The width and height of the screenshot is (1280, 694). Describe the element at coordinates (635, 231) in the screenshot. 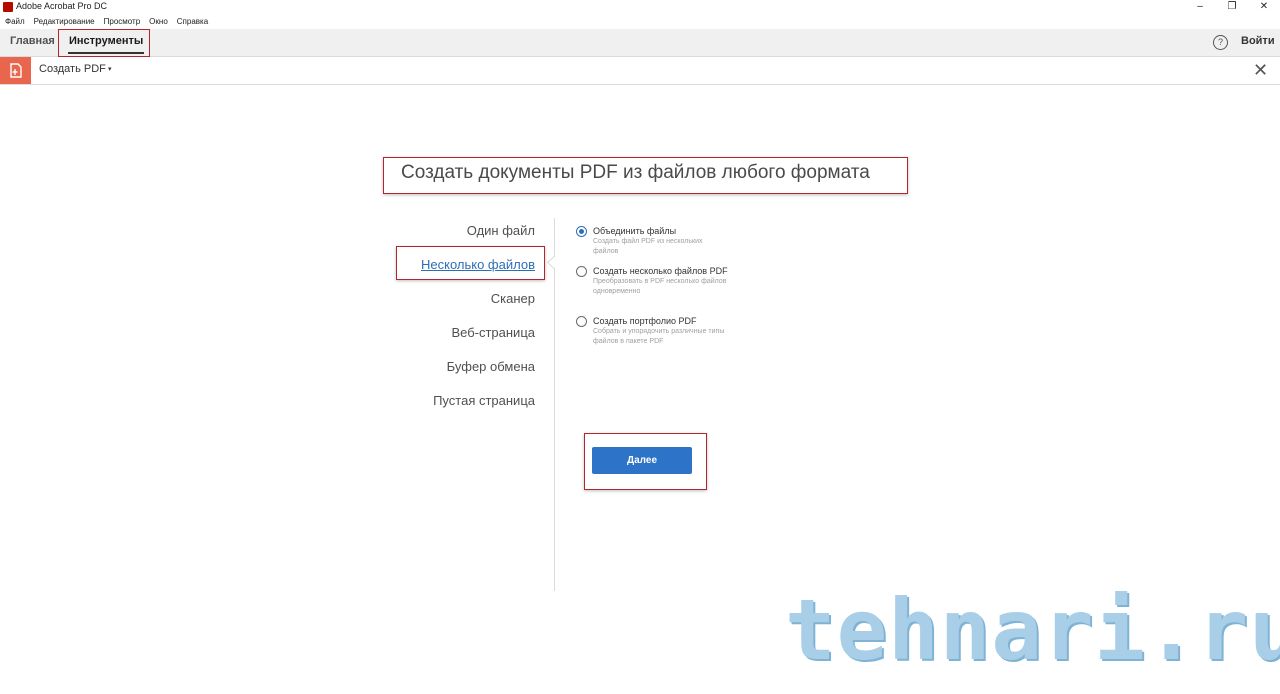

I see `option-title: Объединить файлы` at that location.